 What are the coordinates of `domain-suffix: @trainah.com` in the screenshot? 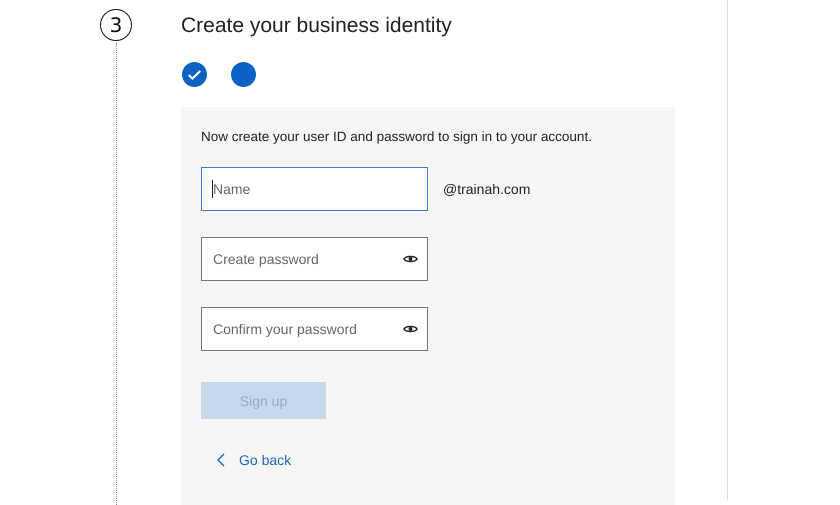 It's located at (486, 189).